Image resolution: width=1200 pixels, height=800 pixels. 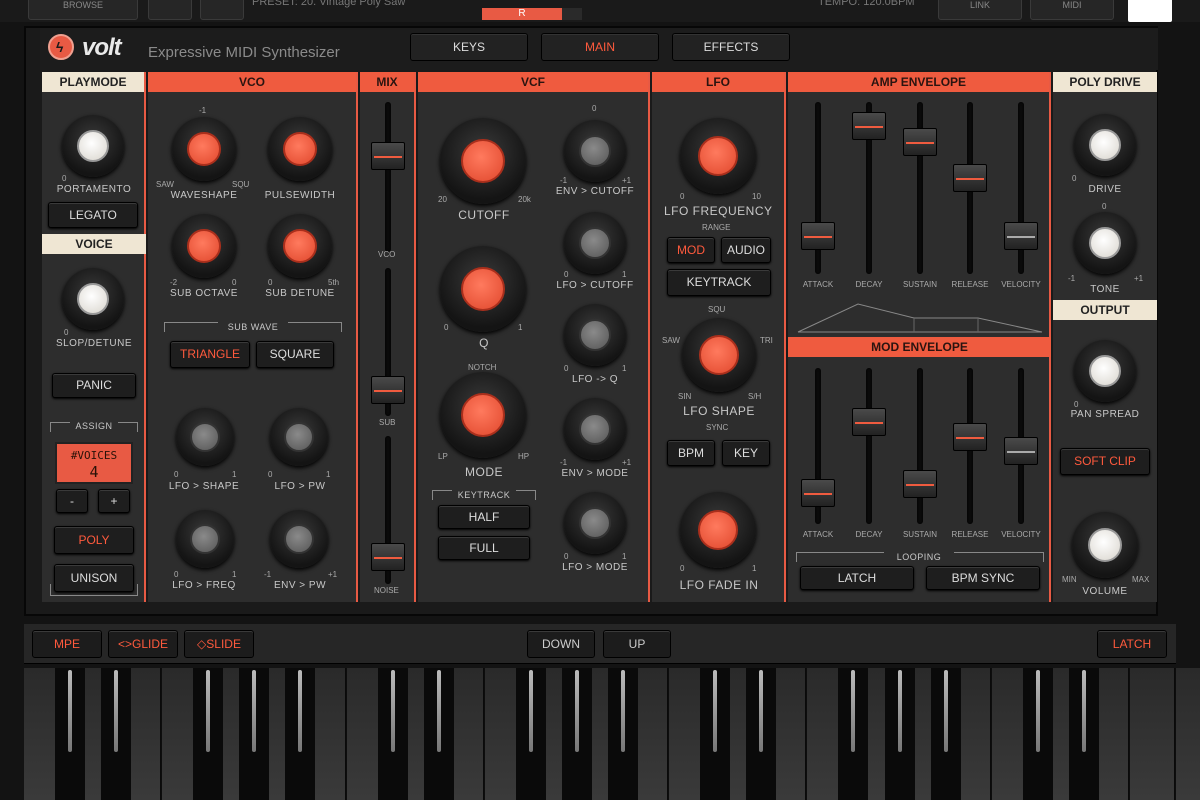 What do you see at coordinates (94, 463) in the screenshot?
I see `voices-display: #VOICES 4` at bounding box center [94, 463].